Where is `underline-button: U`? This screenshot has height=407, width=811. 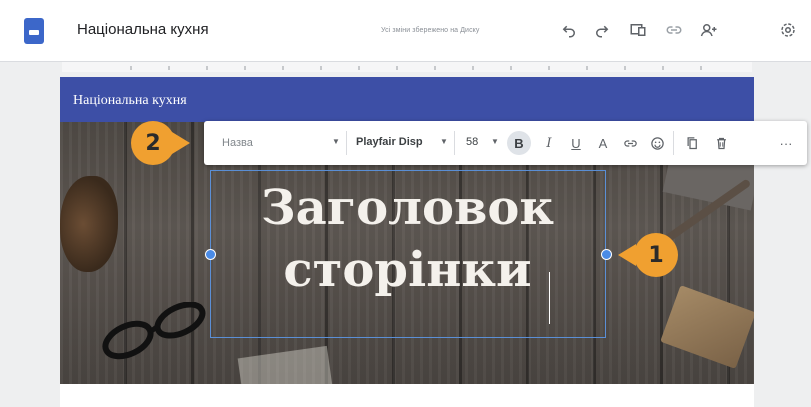 underline-button: U is located at coordinates (576, 143).